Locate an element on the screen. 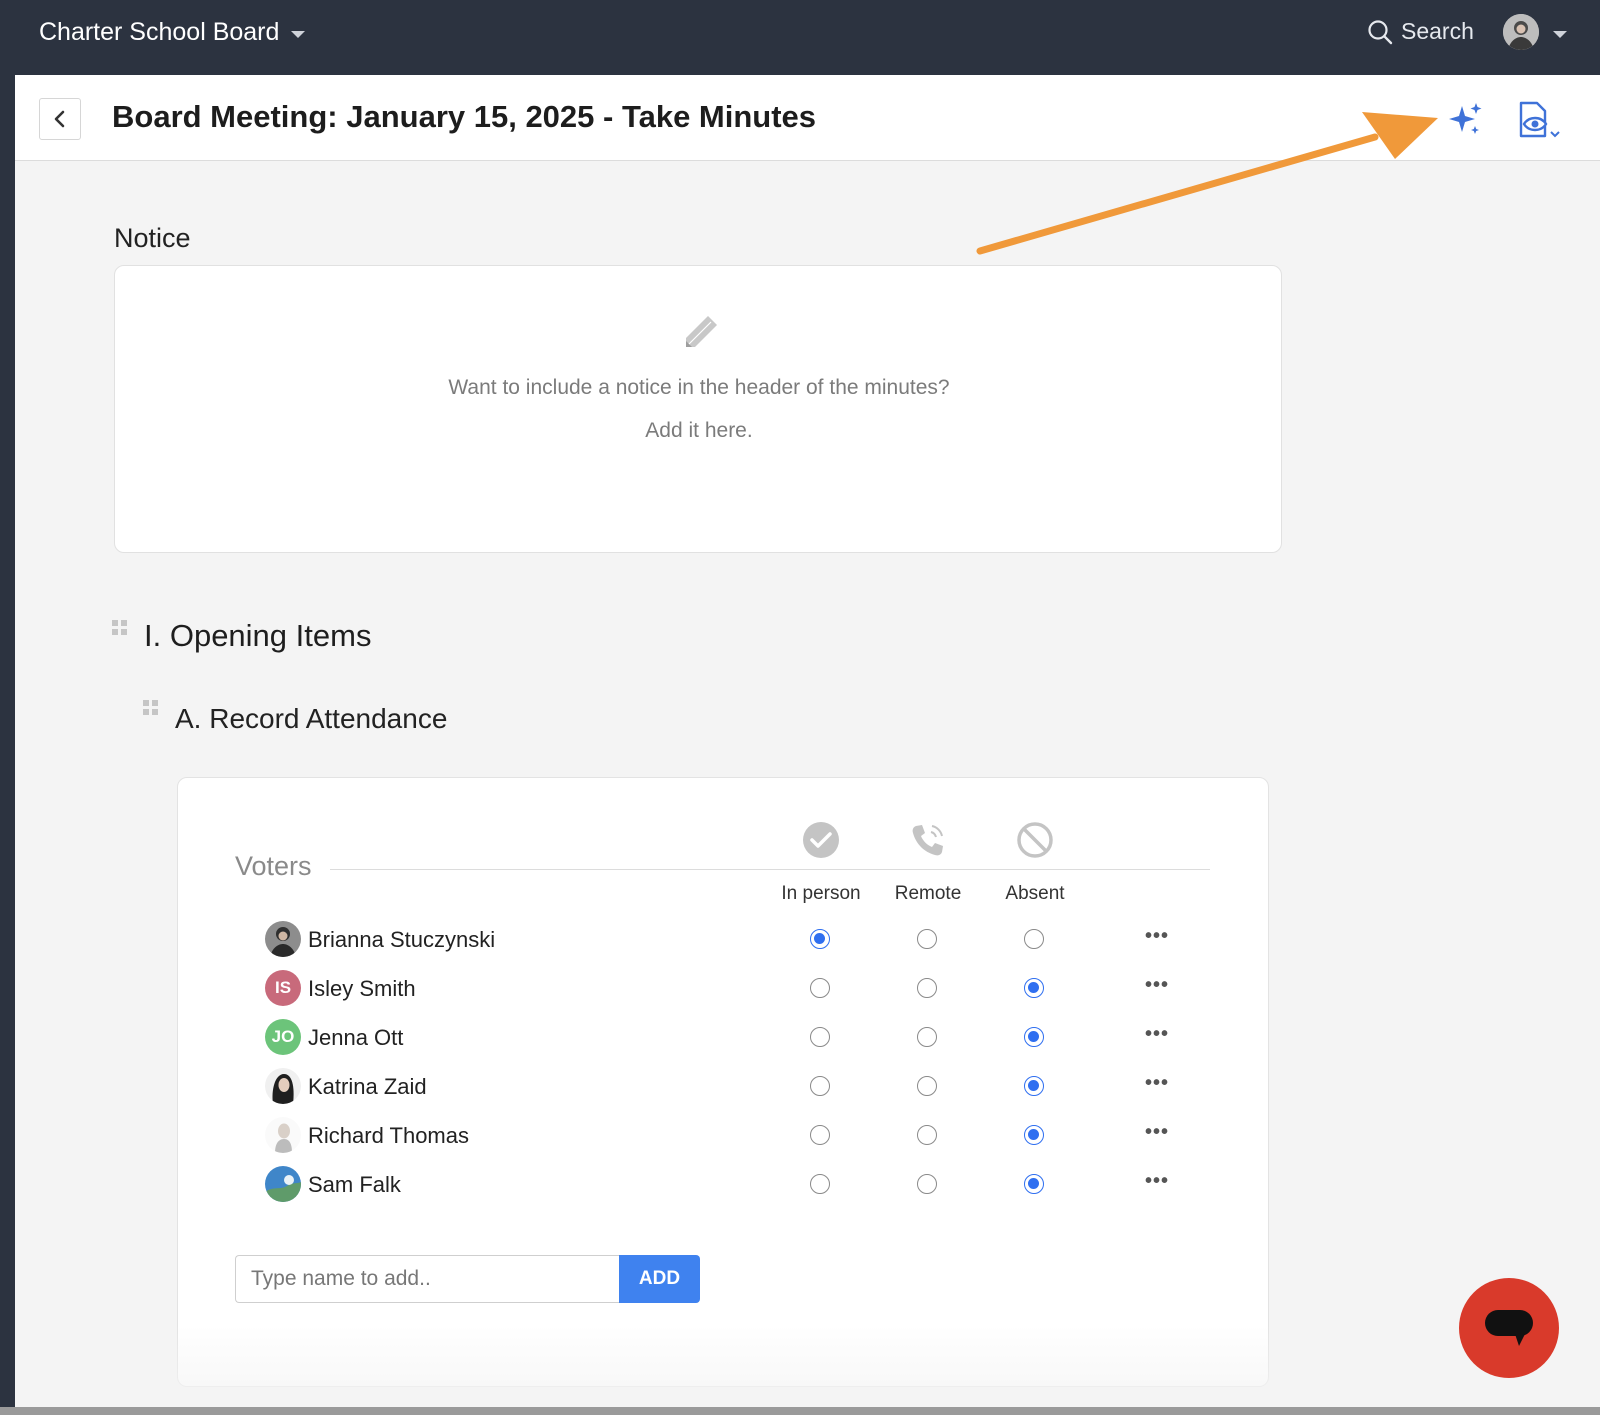 Image resolution: width=1600 pixels, height=1415 pixels. organization-switcher: Charter School Board is located at coordinates (172, 32).